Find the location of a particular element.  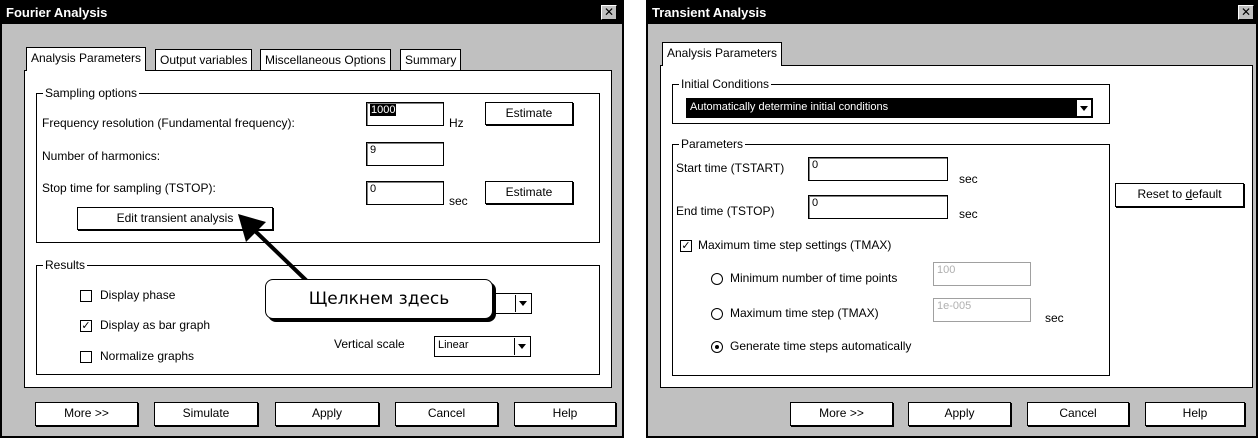

tab-transient-analysis-parameters: Analysis Parameters is located at coordinates (722, 54).